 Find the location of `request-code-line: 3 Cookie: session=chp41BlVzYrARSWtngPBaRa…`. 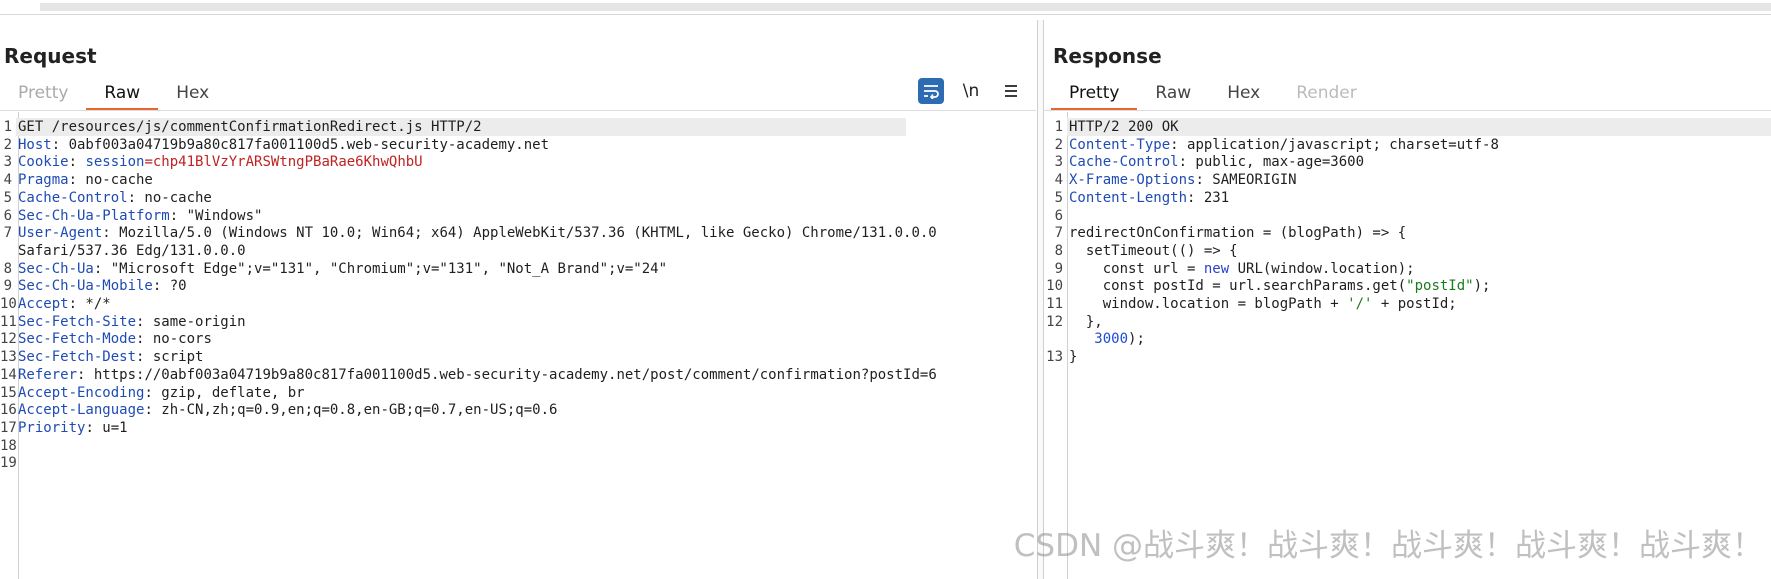

request-code-line: 3 Cookie: session=chp41BlVzYrARSWtngPBaRa… is located at coordinates (455, 162).